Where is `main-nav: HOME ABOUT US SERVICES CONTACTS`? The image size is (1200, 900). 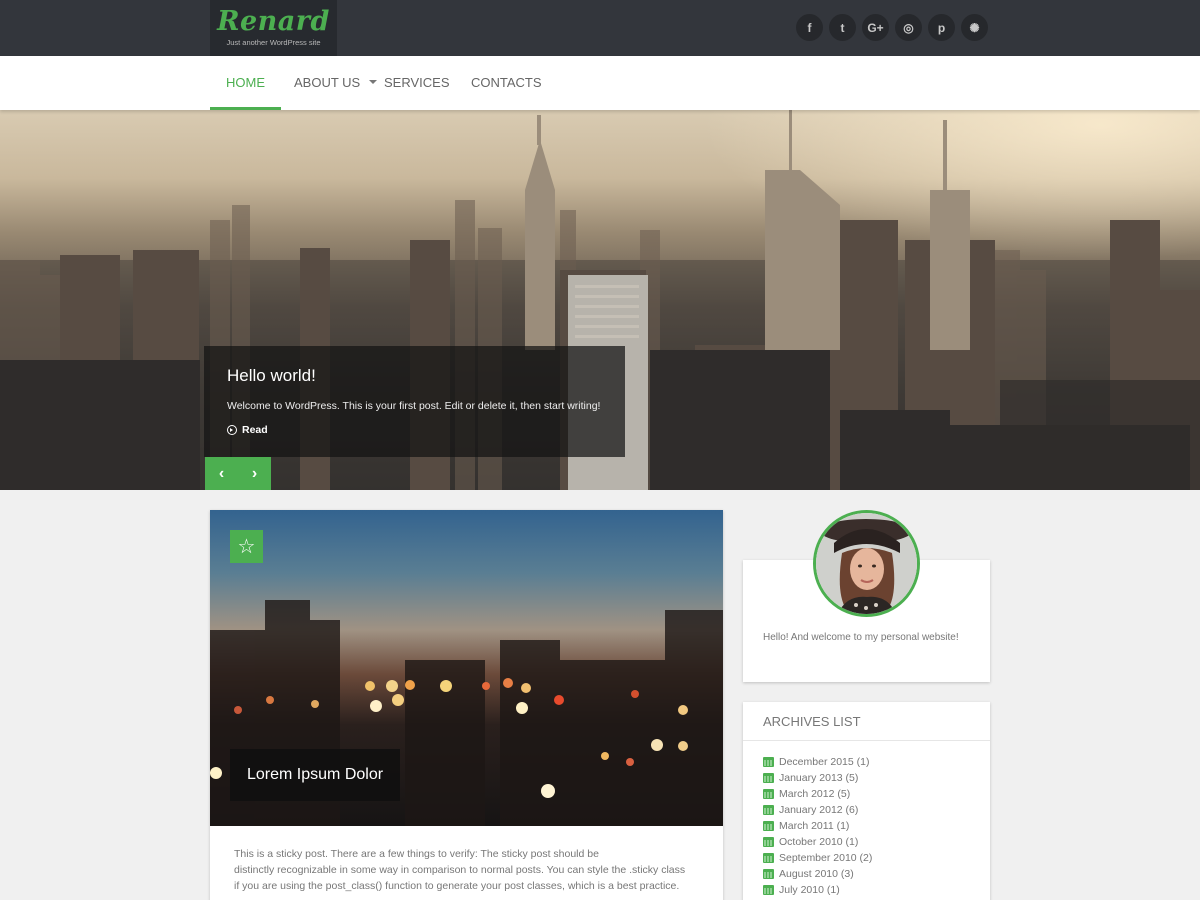
main-nav: HOME ABOUT US SERVICES CONTACTS is located at coordinates (600, 83).